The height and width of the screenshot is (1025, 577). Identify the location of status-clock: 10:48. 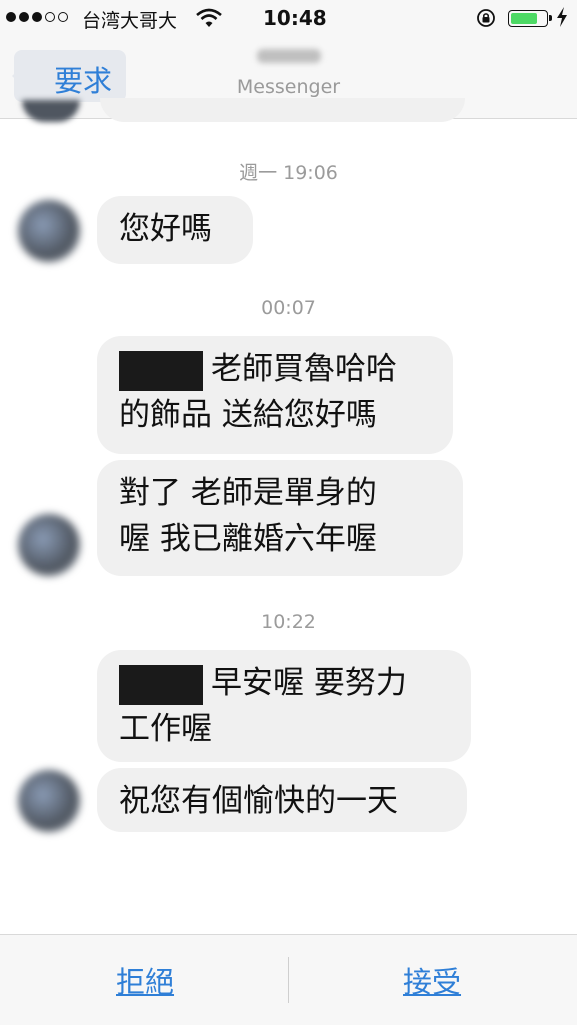
(295, 18).